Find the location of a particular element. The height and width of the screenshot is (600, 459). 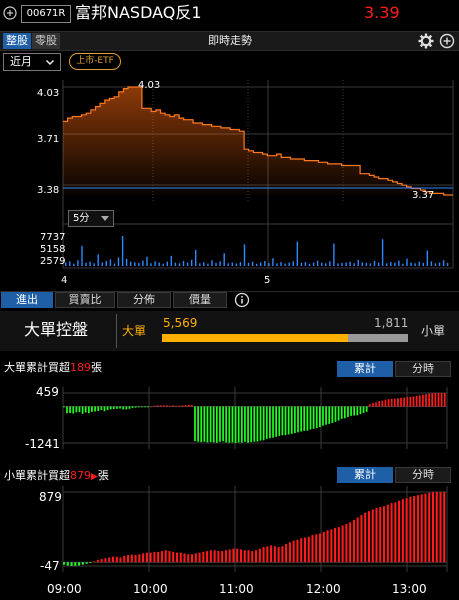

big-cum-title-prefix: 大單累計買超 is located at coordinates (37, 367).